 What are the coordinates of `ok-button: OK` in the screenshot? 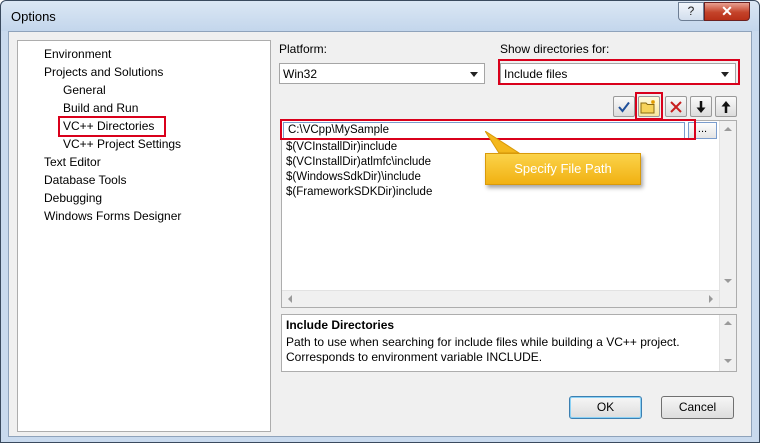 It's located at (605, 407).